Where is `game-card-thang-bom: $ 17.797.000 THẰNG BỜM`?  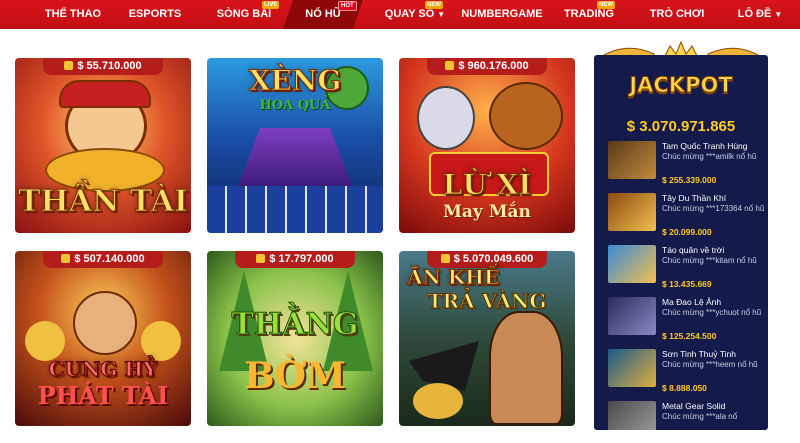 game-card-thang-bom: $ 17.797.000 THẰNG BỜM is located at coordinates (295, 338).